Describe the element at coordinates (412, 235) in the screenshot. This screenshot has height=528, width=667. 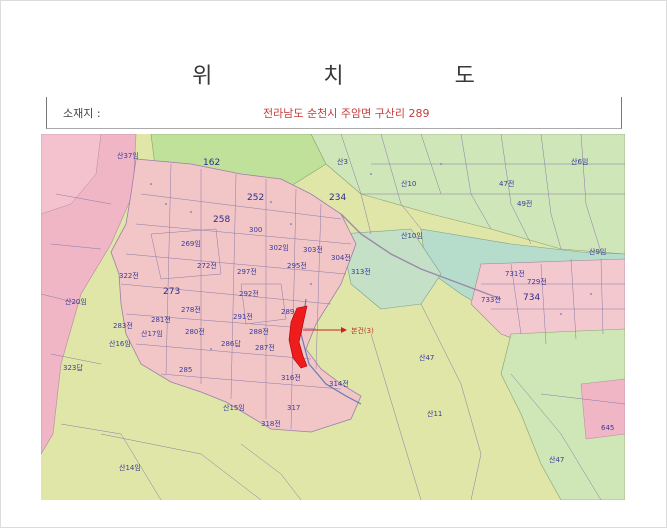
I see `parcel-label: 산10임` at that location.